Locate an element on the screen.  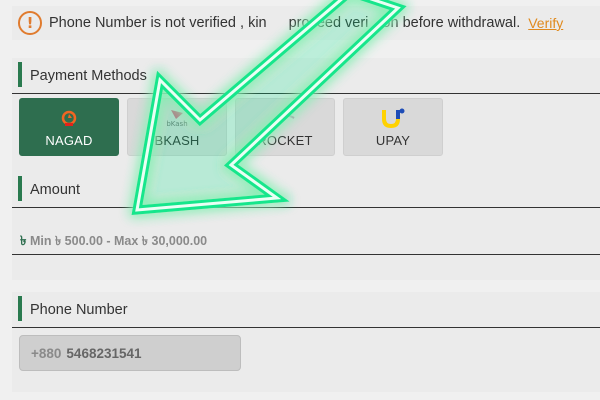
phone-number-header: Phone Number is located at coordinates (306, 310).